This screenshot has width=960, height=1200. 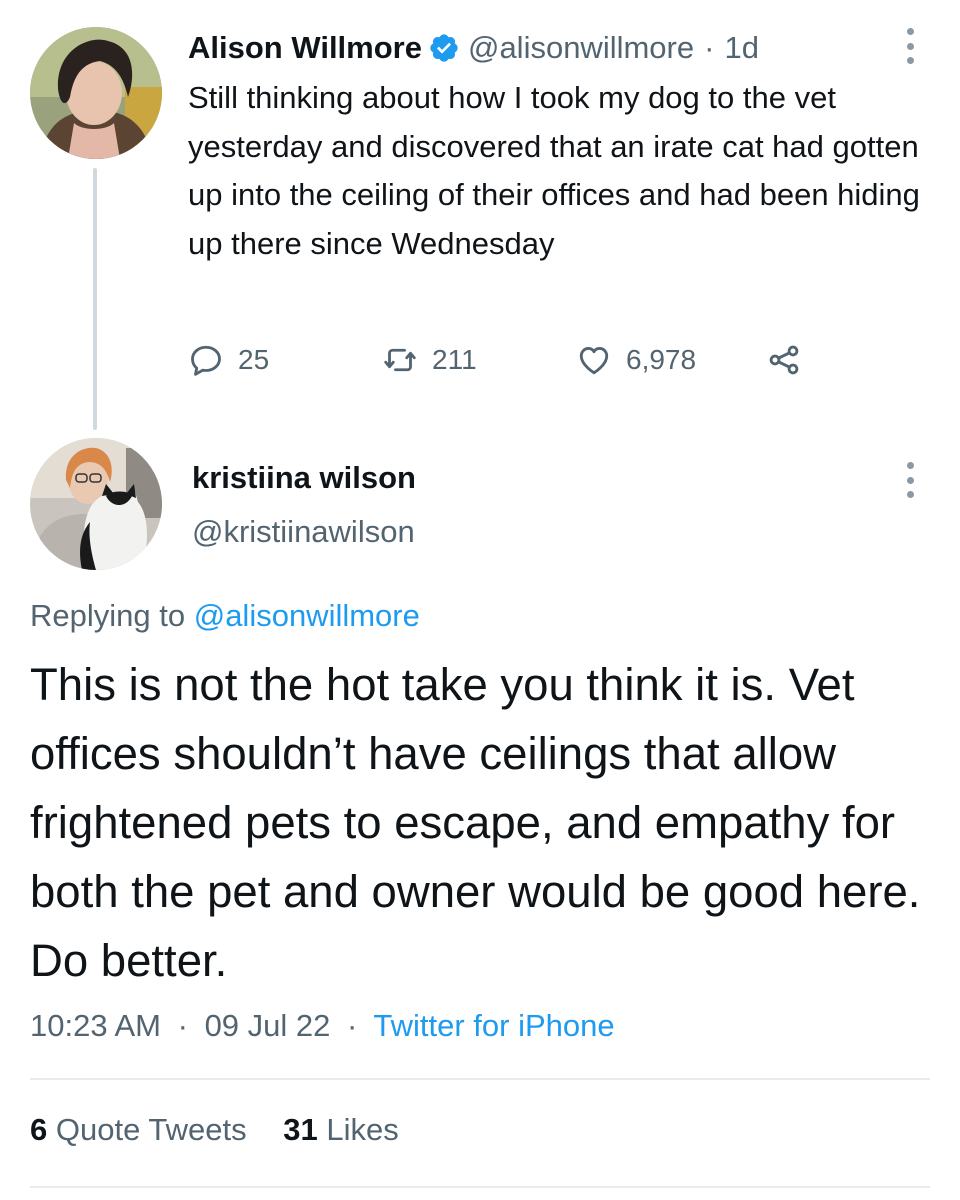 What do you see at coordinates (307, 615) in the screenshot?
I see `replying-to-link: @alisonwillmore` at bounding box center [307, 615].